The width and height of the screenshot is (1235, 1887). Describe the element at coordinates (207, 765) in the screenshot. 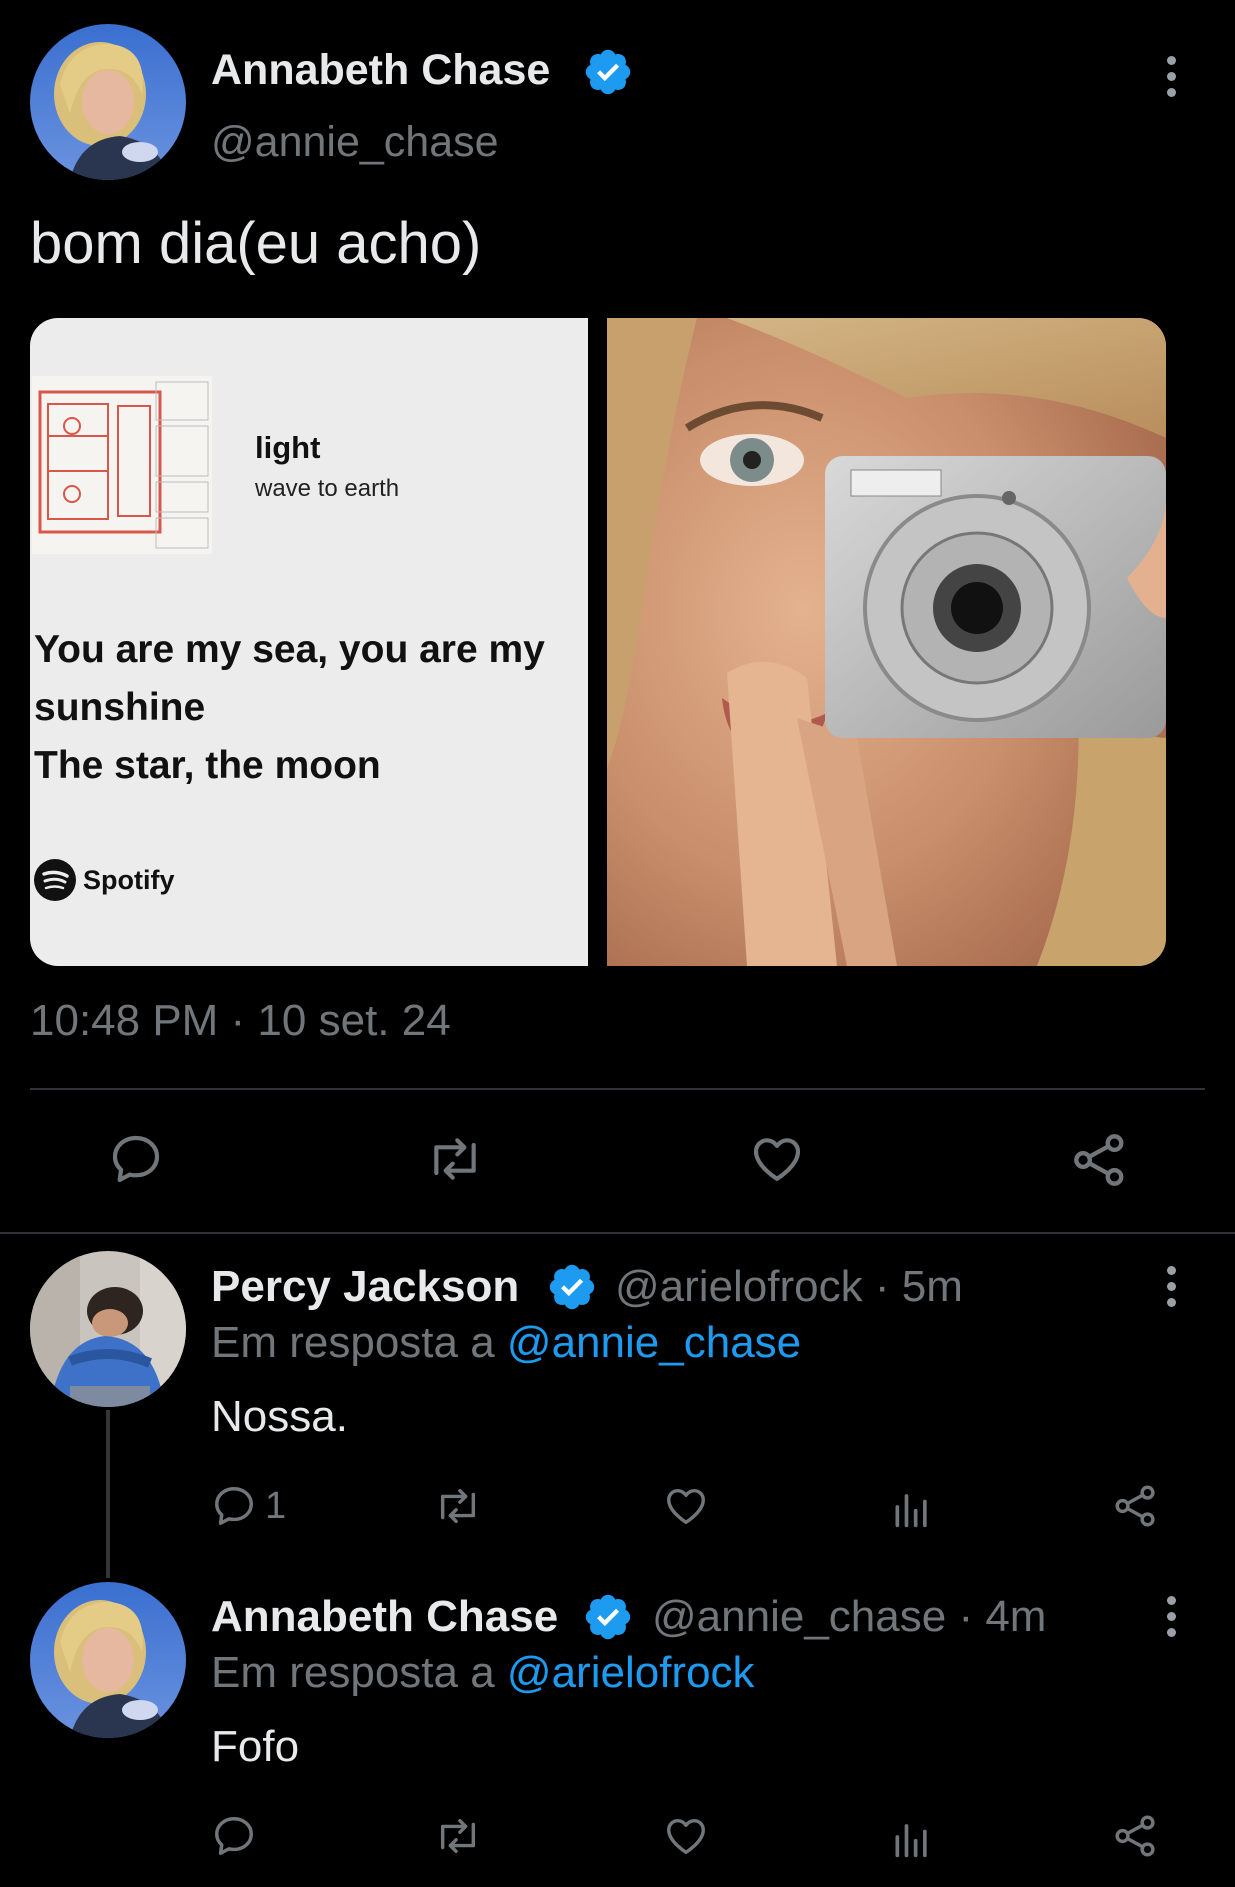

I see `lyrics-line: The star, the moon` at that location.